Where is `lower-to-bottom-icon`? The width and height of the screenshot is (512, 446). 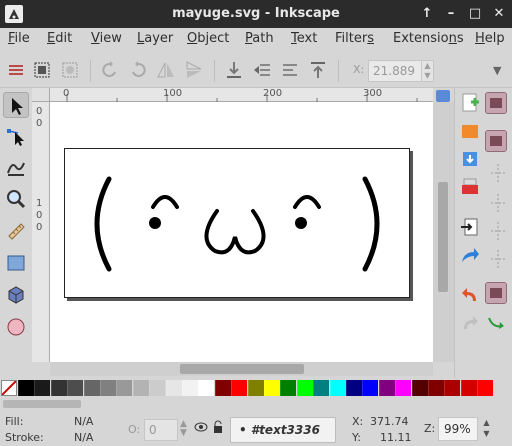
lower-to-bottom-icon is located at coordinates (234, 70).